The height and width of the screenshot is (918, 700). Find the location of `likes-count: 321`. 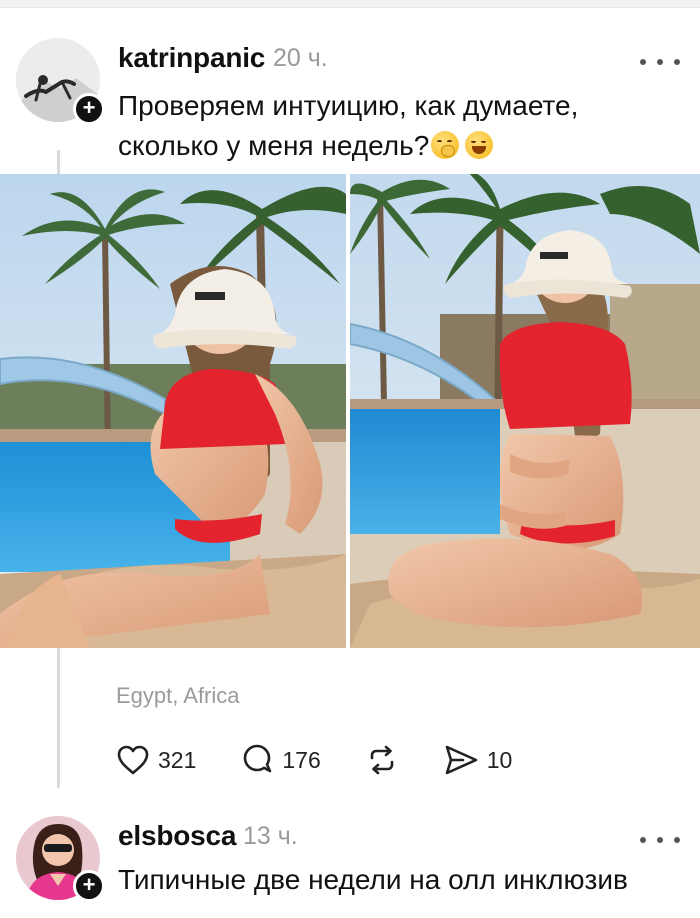

likes-count: 321 is located at coordinates (177, 759).